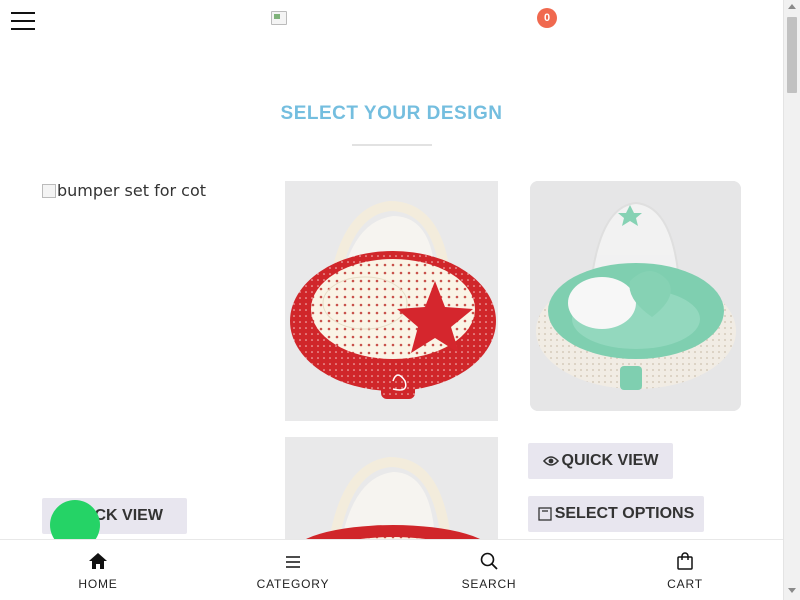 The width and height of the screenshot is (800, 600). I want to click on scrollbar-thumb, so click(792, 55).